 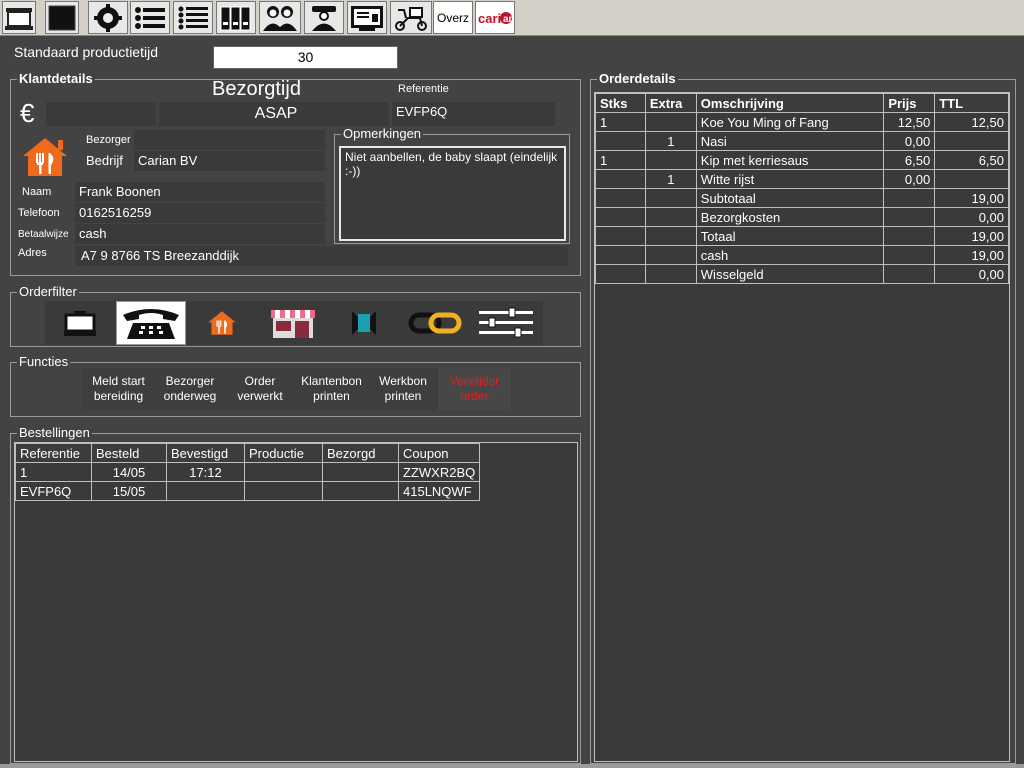 I want to click on od-col-description: Omschrijving, so click(x=790, y=103).